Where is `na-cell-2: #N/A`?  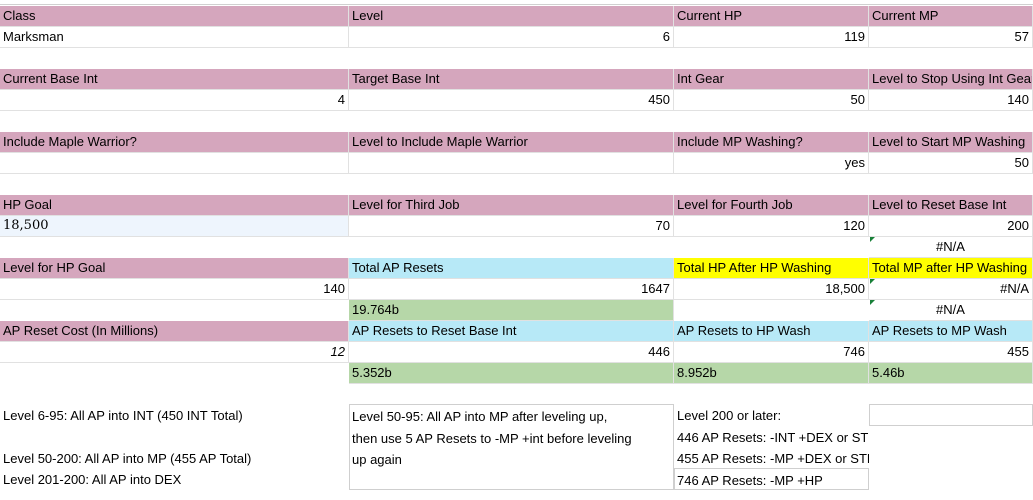
na-cell-2: #N/A is located at coordinates (951, 310).